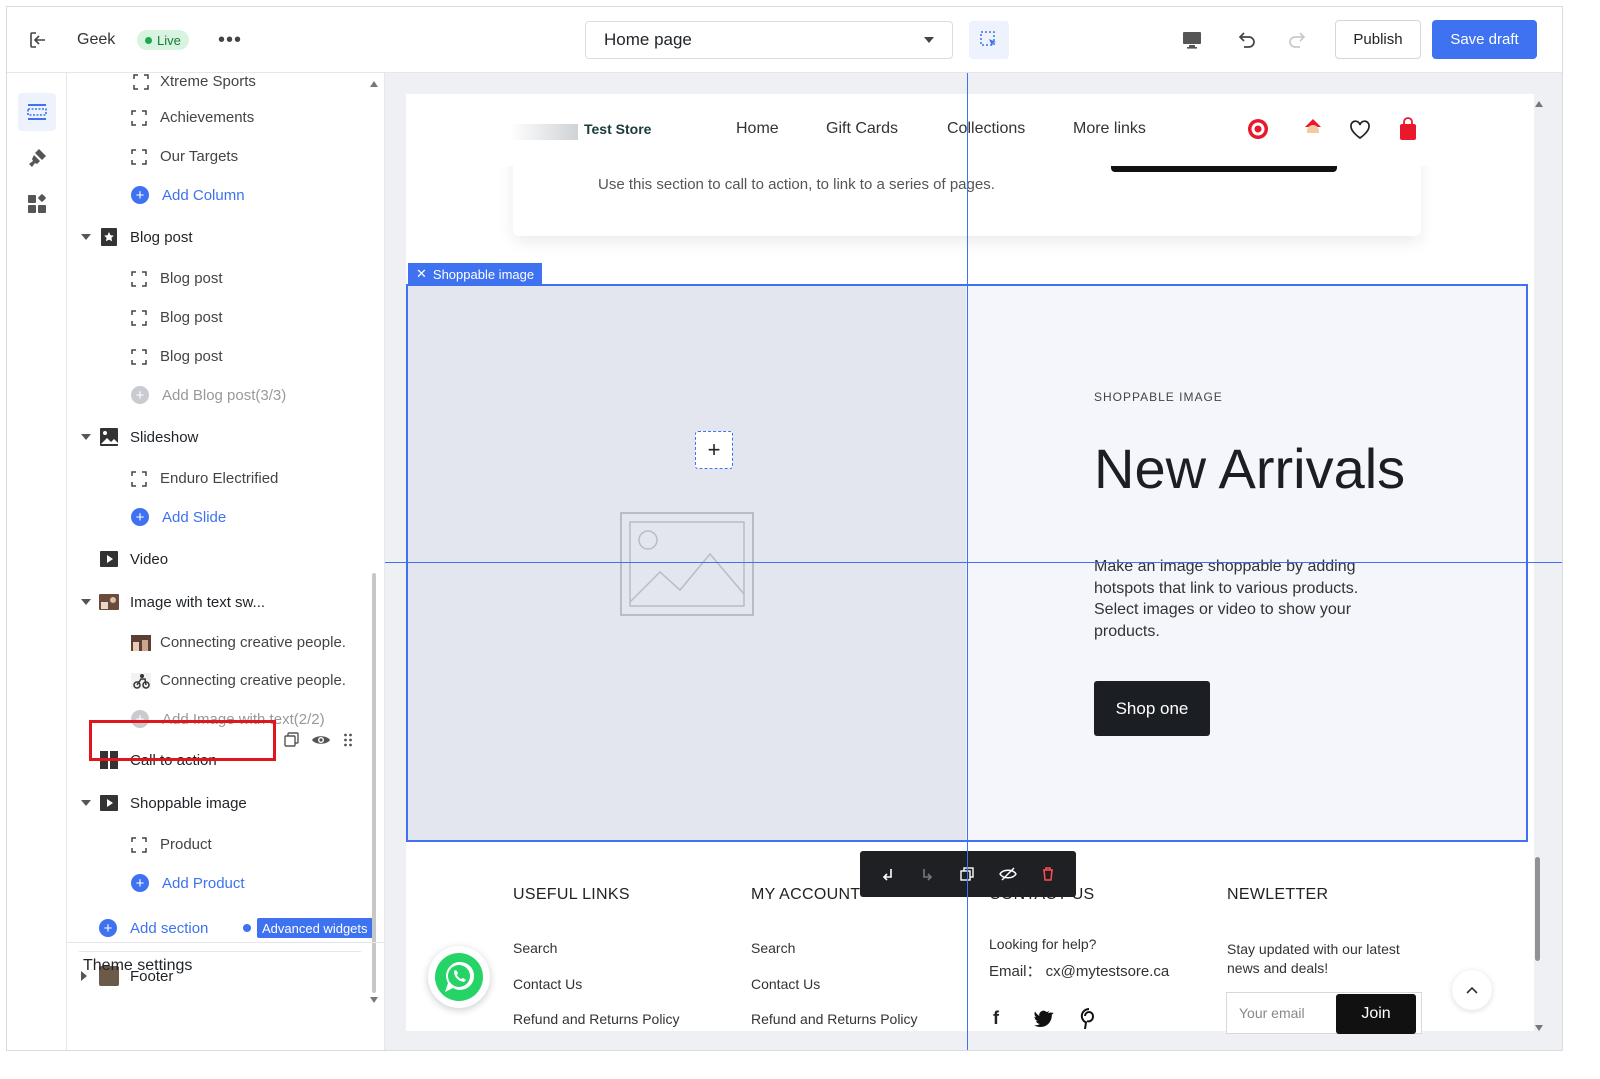  What do you see at coordinates (109, 602) in the screenshot?
I see `photo-section-icon` at bounding box center [109, 602].